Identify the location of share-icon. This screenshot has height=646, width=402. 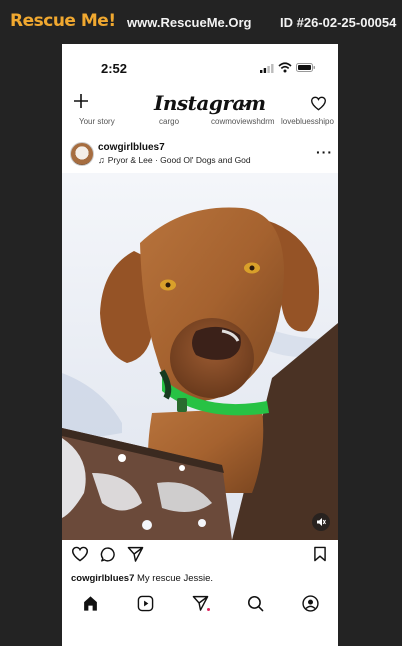
(135, 554).